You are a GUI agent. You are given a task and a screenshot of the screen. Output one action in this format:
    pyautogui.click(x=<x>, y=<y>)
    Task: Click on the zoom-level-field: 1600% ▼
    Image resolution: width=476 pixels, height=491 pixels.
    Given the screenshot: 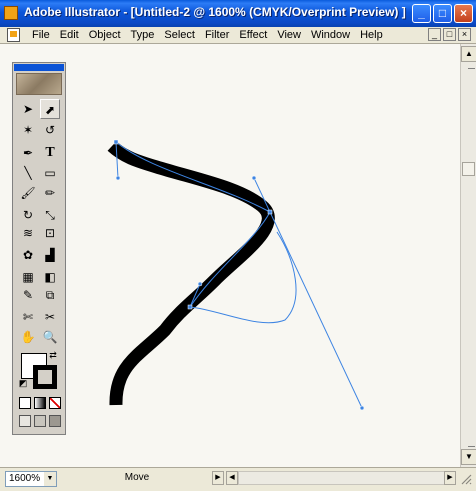 What is the action you would take?
    pyautogui.click(x=31, y=479)
    